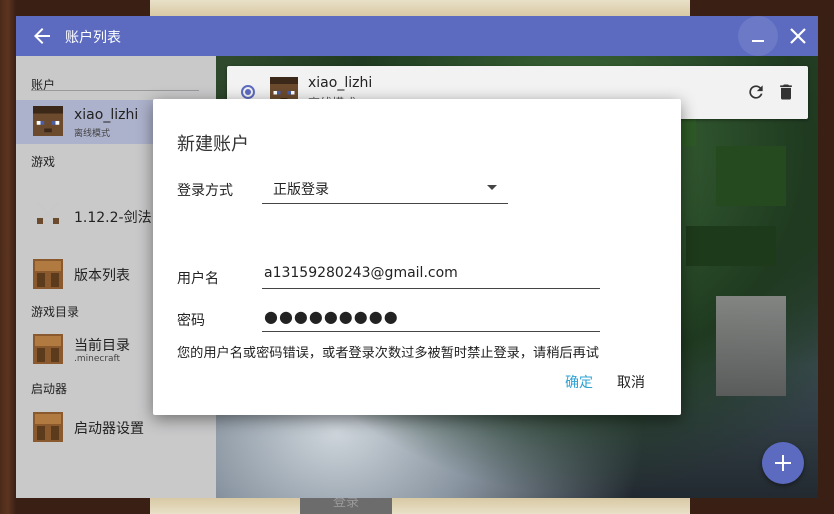 This screenshot has height=514, width=834. What do you see at coordinates (420, 506) in the screenshot?
I see `backdrop-bottom-edge` at bounding box center [420, 506].